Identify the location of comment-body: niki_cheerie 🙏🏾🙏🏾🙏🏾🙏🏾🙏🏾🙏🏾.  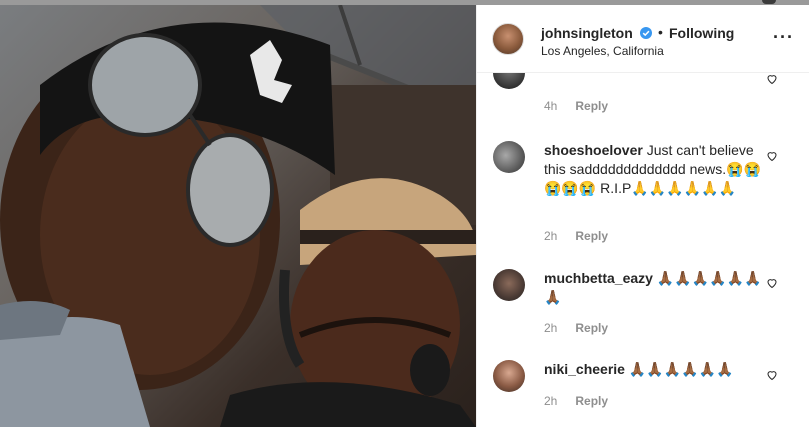
(660, 369).